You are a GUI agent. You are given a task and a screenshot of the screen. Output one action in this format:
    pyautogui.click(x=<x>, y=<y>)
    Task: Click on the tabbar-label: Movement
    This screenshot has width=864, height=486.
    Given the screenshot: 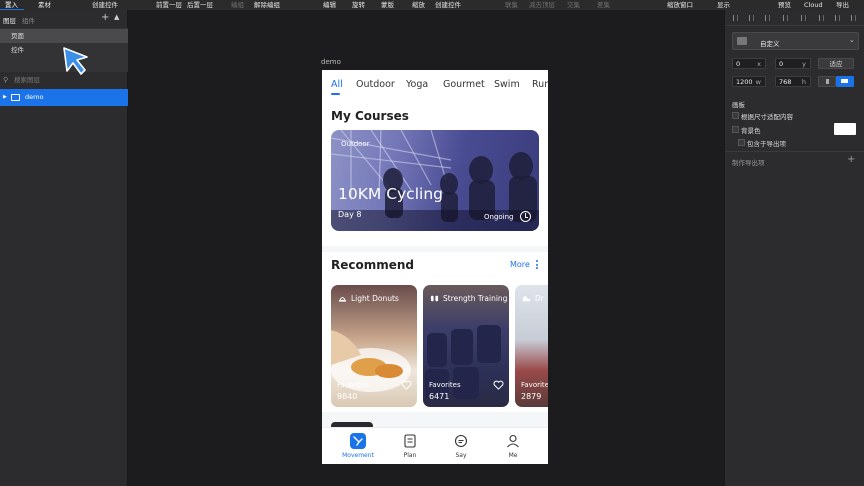 What is the action you would take?
    pyautogui.click(x=358, y=455)
    